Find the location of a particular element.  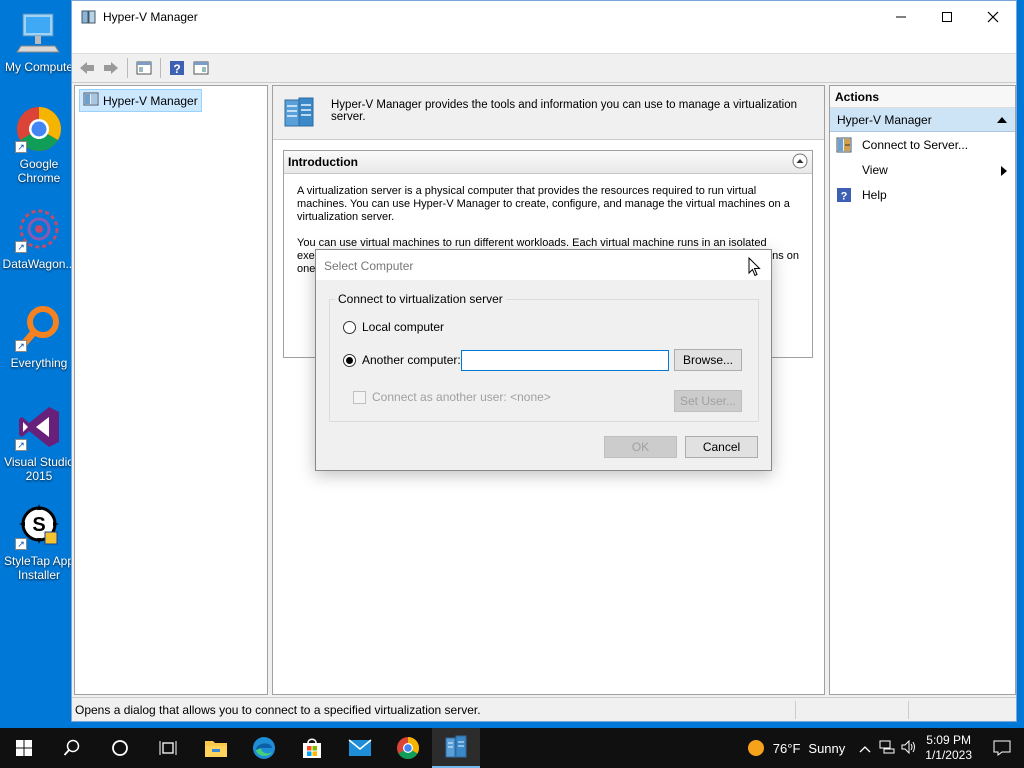

desktop-icon-visual-studio: ↗ Visual Studio 2015 is located at coordinates (39, 443).